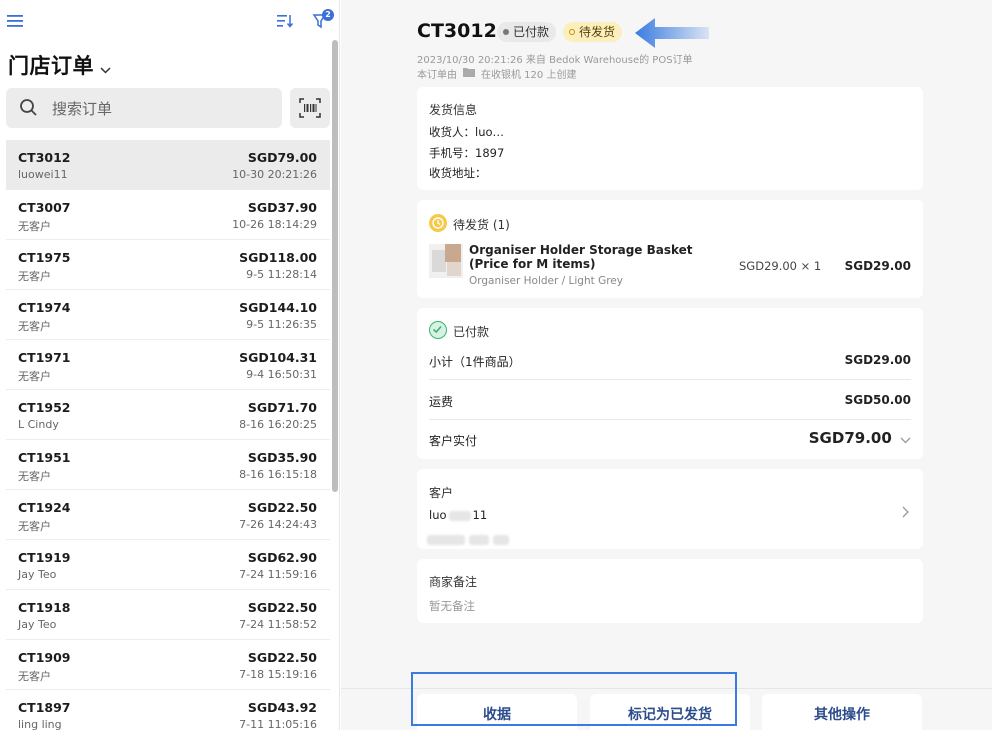 Image resolution: width=992 pixels, height=730 pixels. I want to click on folder-icon, so click(469, 73).